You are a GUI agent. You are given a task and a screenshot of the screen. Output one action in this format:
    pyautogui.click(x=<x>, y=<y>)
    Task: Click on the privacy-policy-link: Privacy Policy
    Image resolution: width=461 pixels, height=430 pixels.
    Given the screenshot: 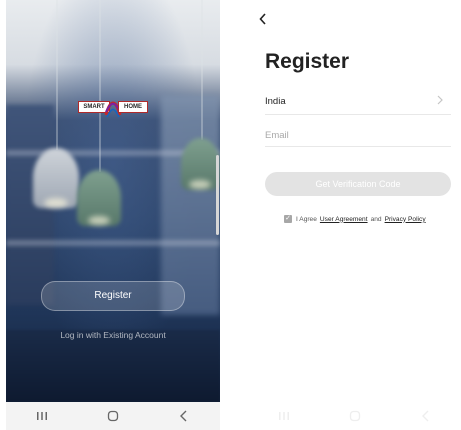 What is the action you would take?
    pyautogui.click(x=405, y=219)
    